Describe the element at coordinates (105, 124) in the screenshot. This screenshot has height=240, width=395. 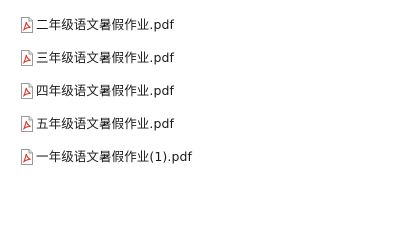
I see `file-name: 五年级语文暑假作业.pdf` at that location.